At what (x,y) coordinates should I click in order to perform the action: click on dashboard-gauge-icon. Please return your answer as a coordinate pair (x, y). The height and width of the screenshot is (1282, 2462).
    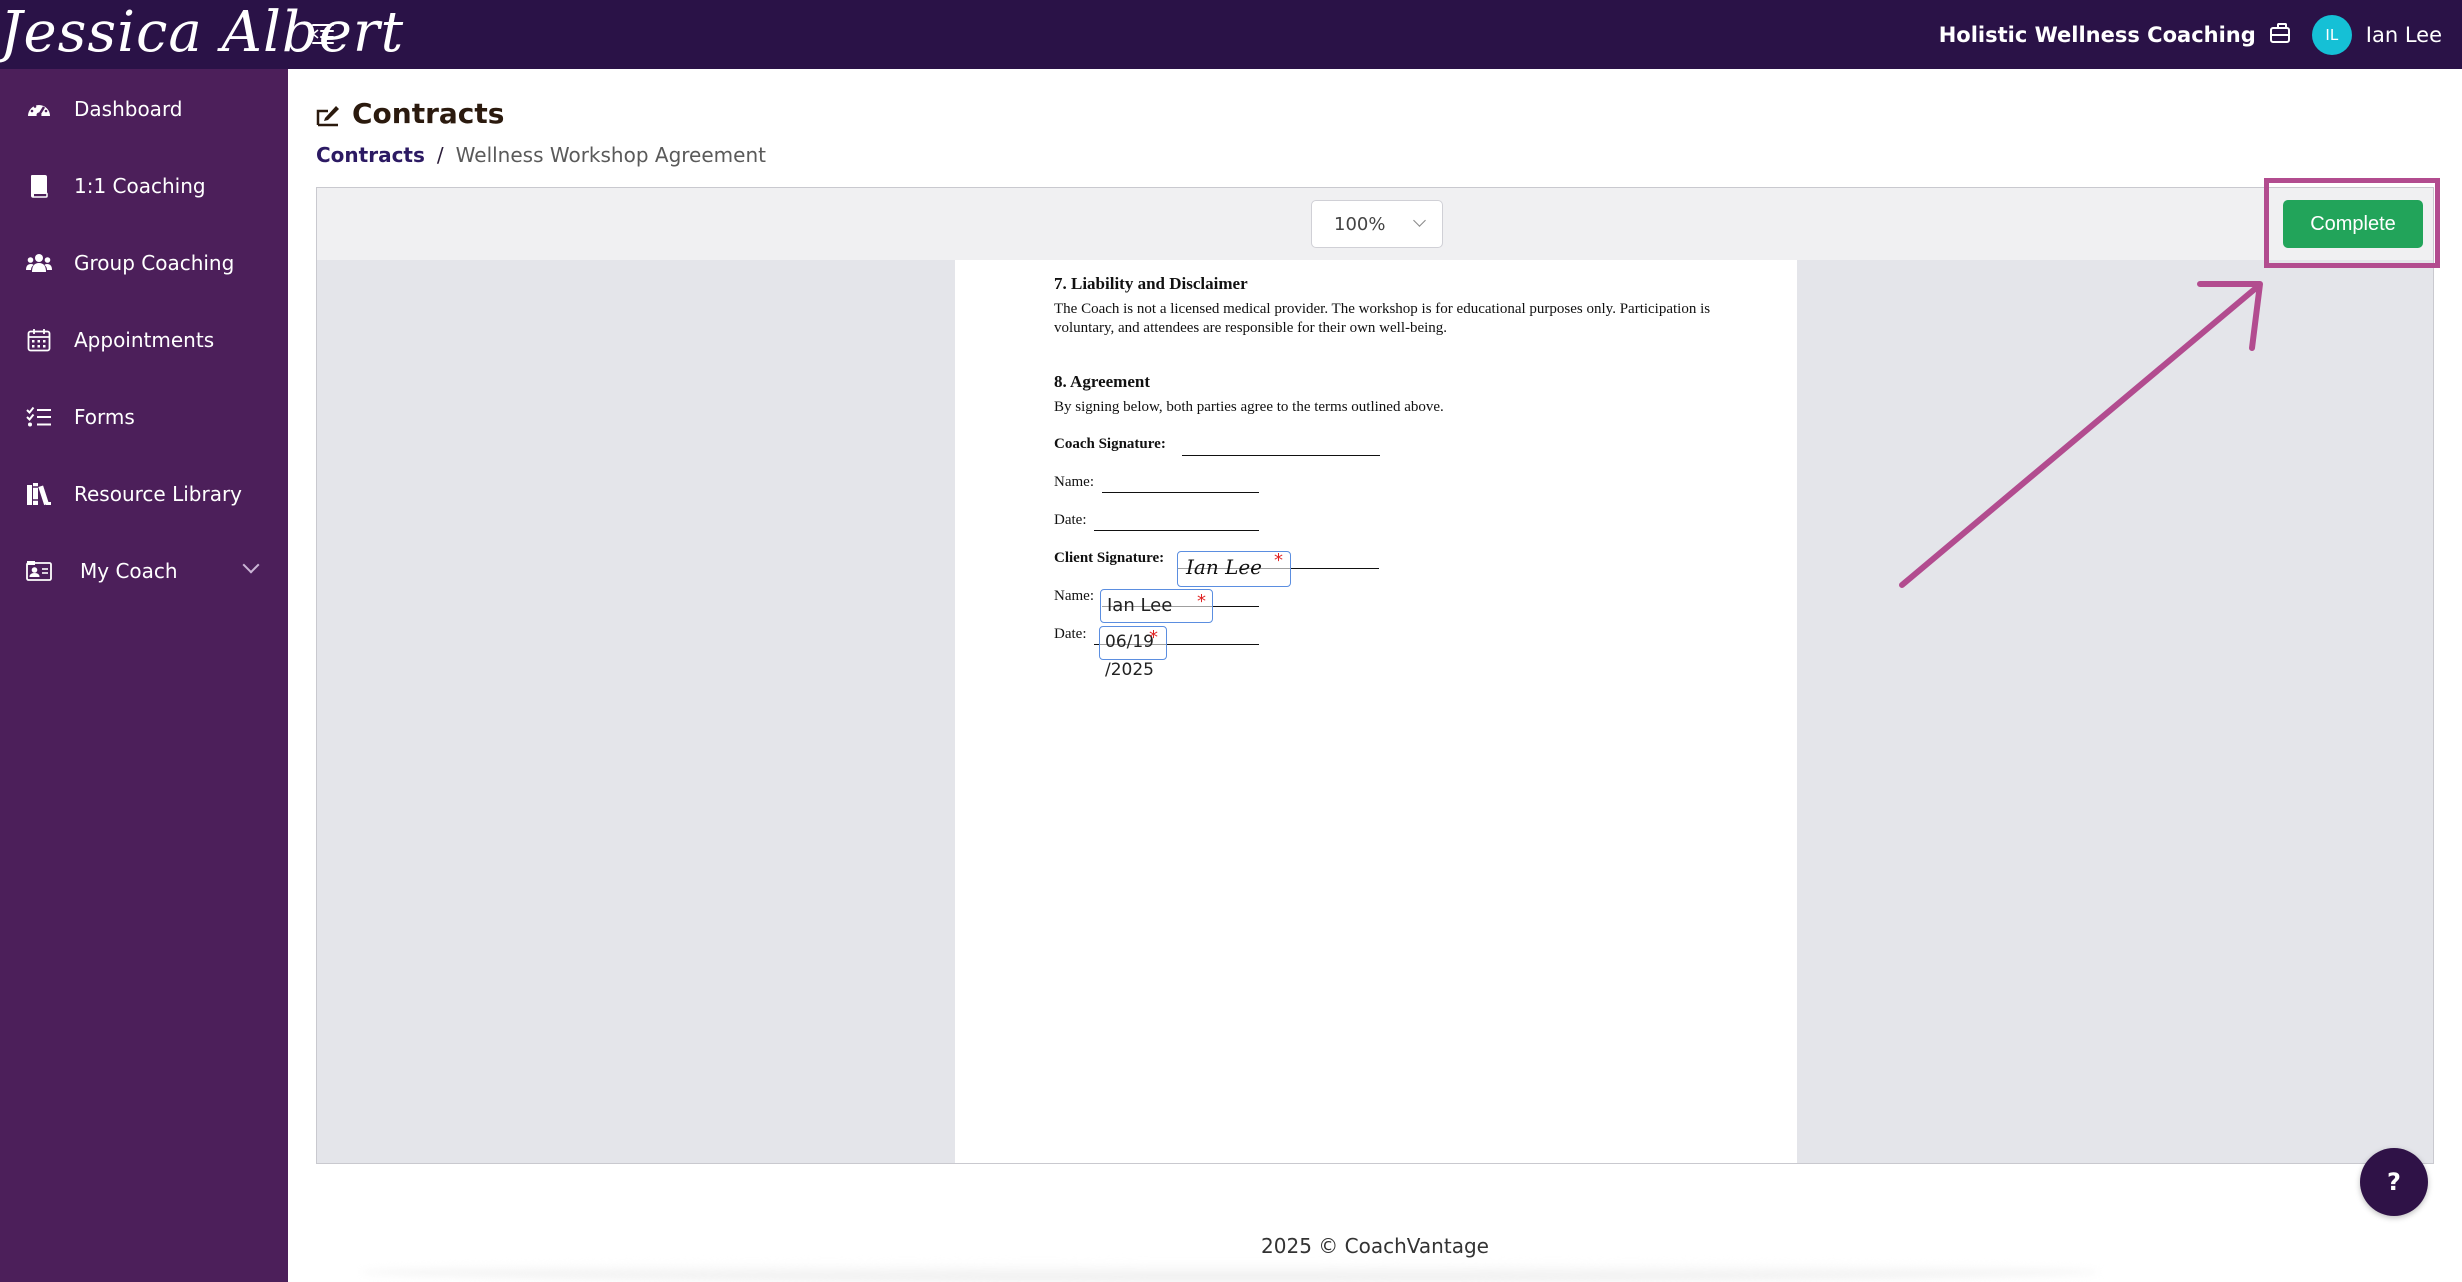
    Looking at the image, I should click on (39, 109).